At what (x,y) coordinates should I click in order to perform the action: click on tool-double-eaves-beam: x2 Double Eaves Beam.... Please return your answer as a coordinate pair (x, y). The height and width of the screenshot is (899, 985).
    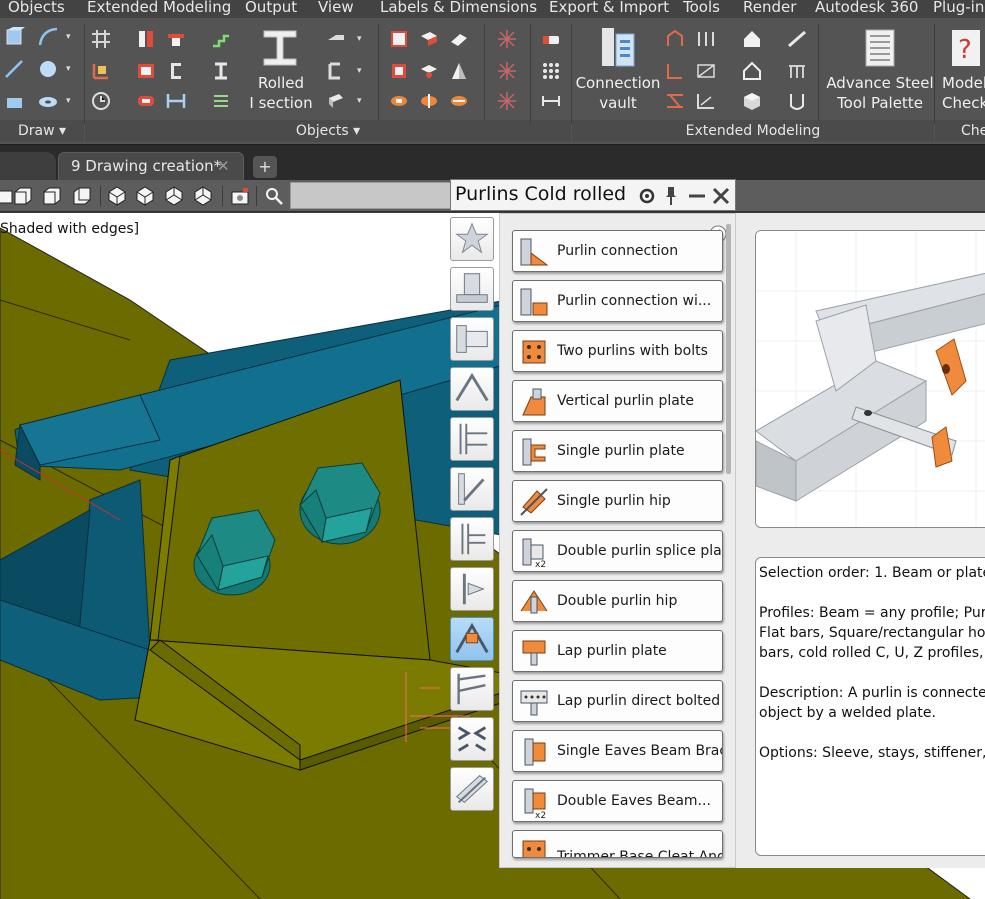
    Looking at the image, I should click on (617, 801).